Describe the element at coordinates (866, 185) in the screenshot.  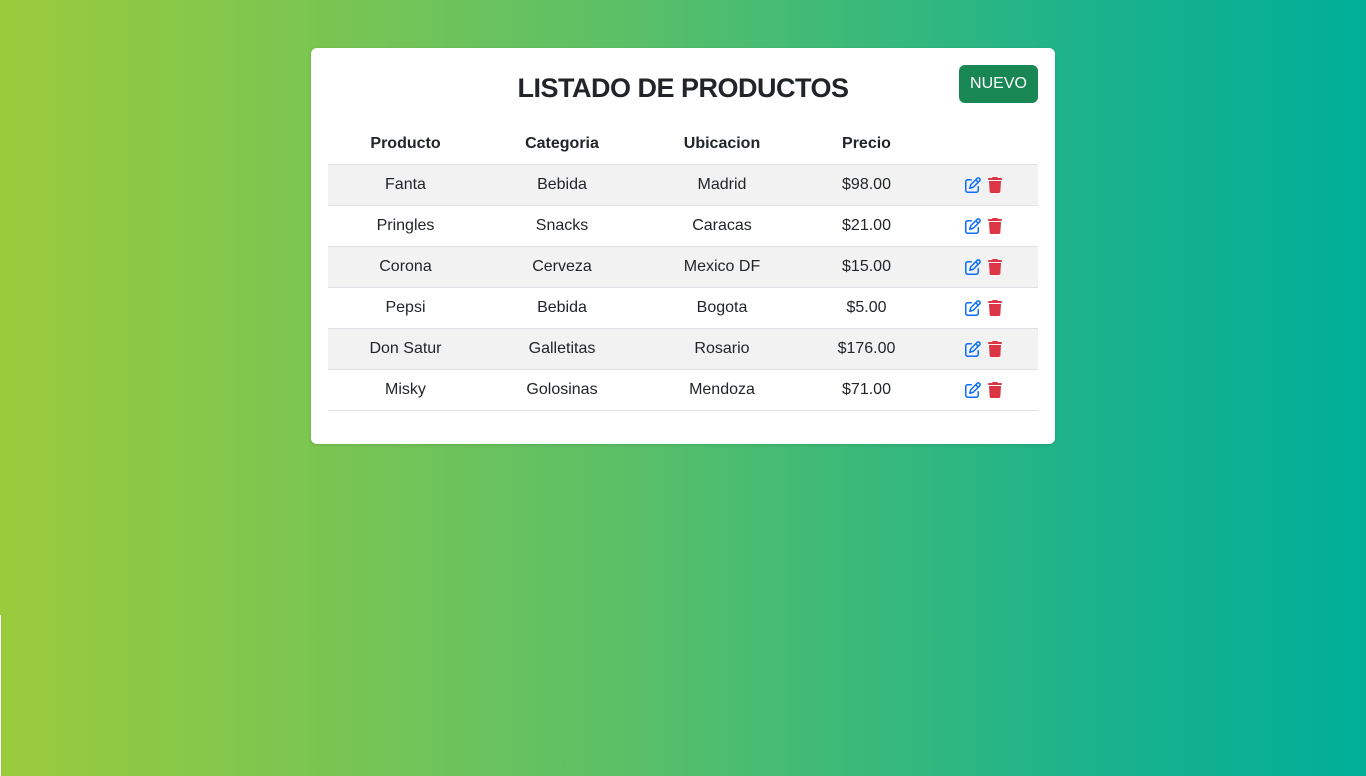
I see `cell-precio: $98.00` at that location.